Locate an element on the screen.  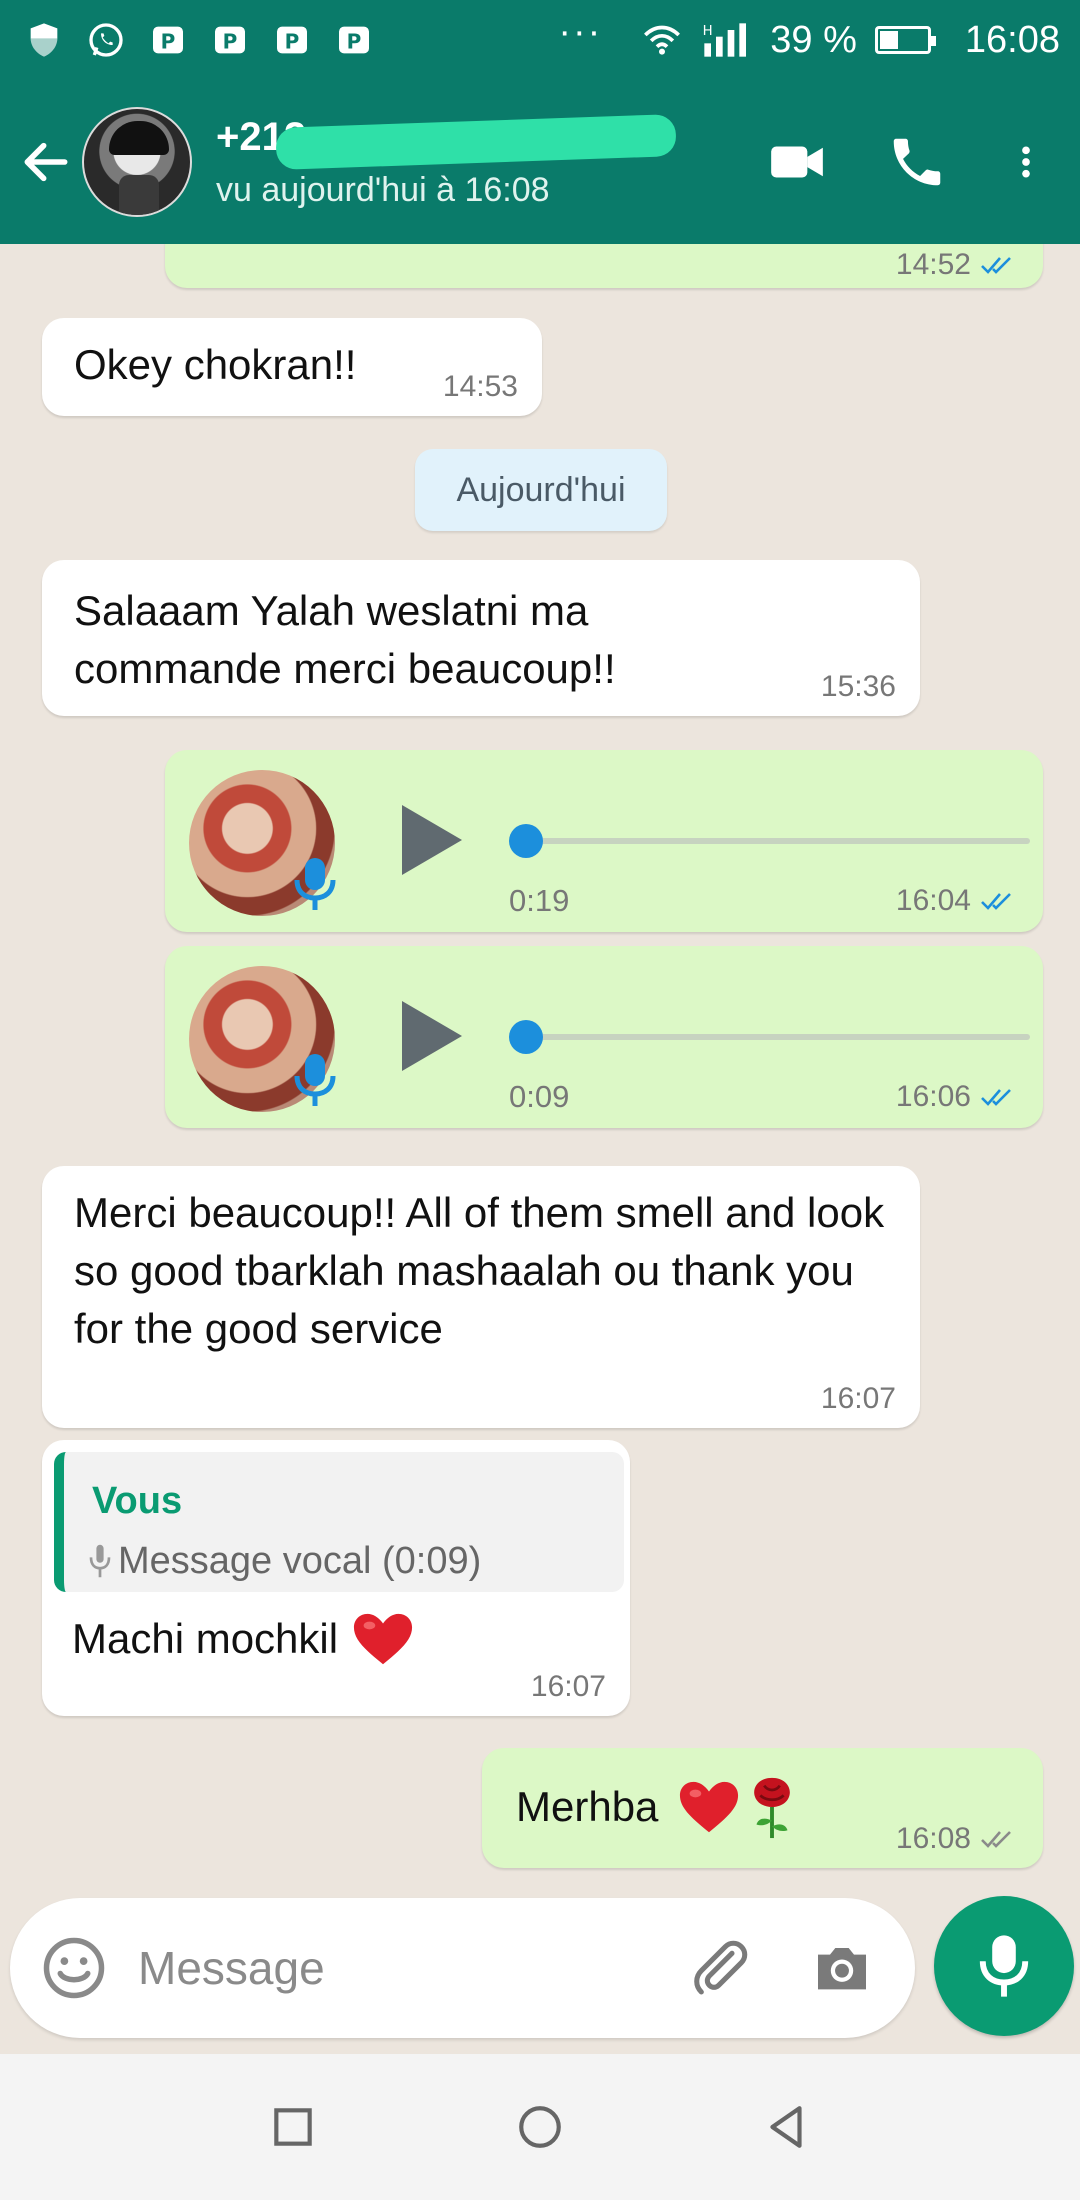
message-compose-bar is located at coordinates (462, 1968).